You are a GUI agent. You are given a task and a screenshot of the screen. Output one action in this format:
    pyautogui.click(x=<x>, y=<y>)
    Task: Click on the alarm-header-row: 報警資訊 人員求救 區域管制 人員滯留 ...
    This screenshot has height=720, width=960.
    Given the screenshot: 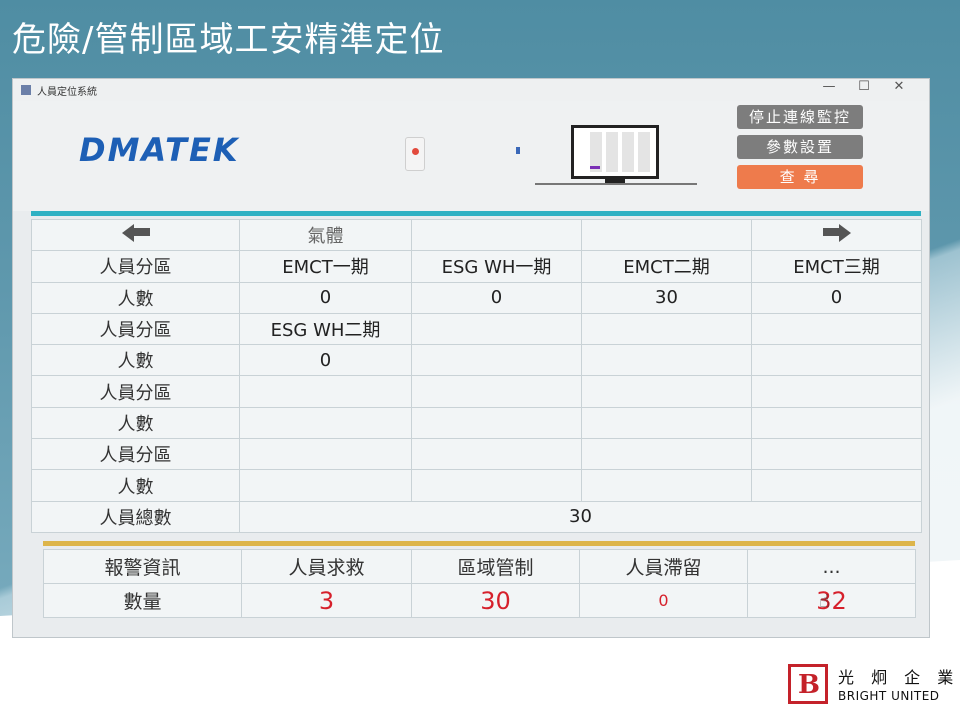 What is the action you would take?
    pyautogui.click(x=479, y=566)
    